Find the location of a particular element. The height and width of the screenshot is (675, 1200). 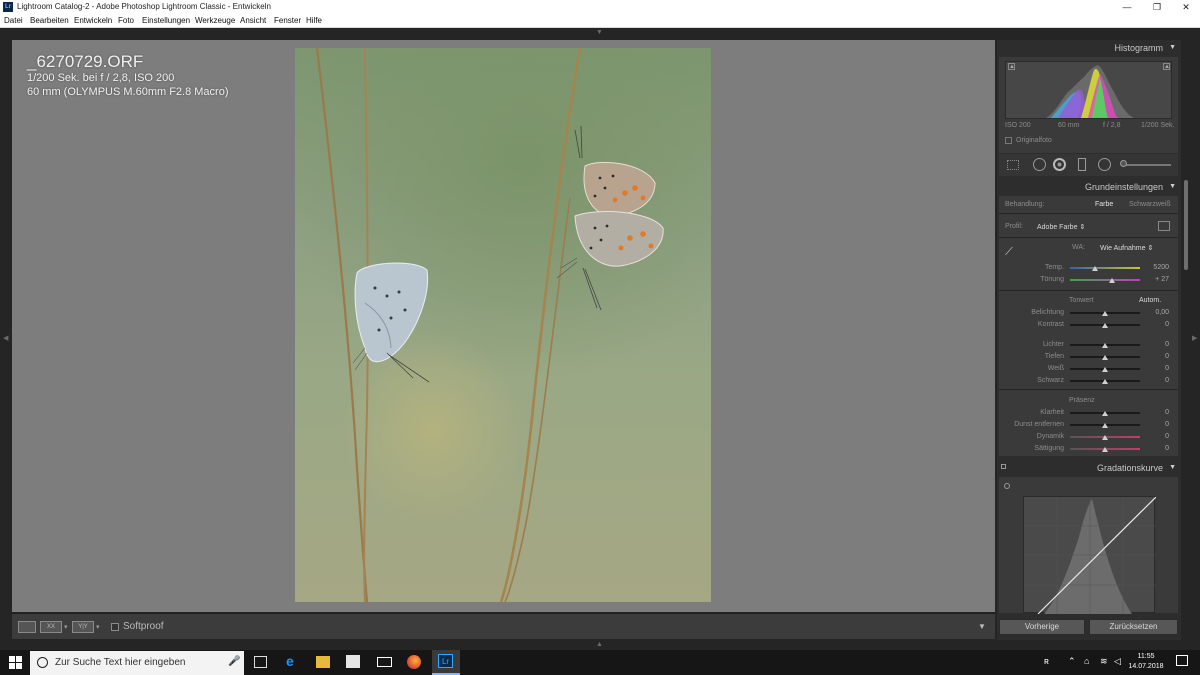

whites-value: 0 is located at coordinates (1157, 368).